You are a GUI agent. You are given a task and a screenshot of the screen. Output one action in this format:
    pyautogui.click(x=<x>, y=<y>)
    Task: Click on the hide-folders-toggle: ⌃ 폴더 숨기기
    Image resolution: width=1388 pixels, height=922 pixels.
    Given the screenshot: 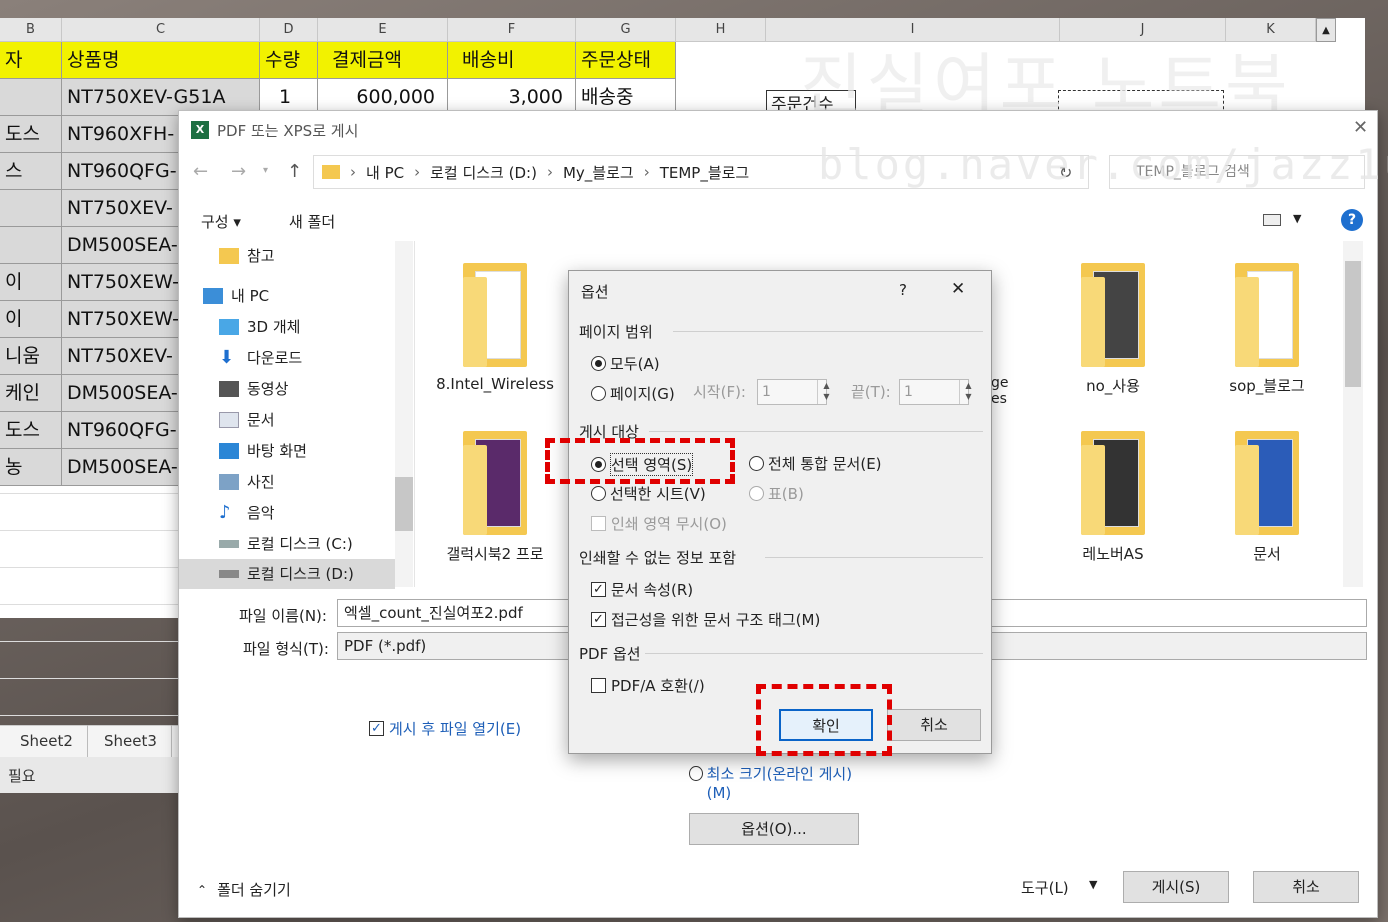 What is the action you would take?
    pyautogui.click(x=244, y=889)
    